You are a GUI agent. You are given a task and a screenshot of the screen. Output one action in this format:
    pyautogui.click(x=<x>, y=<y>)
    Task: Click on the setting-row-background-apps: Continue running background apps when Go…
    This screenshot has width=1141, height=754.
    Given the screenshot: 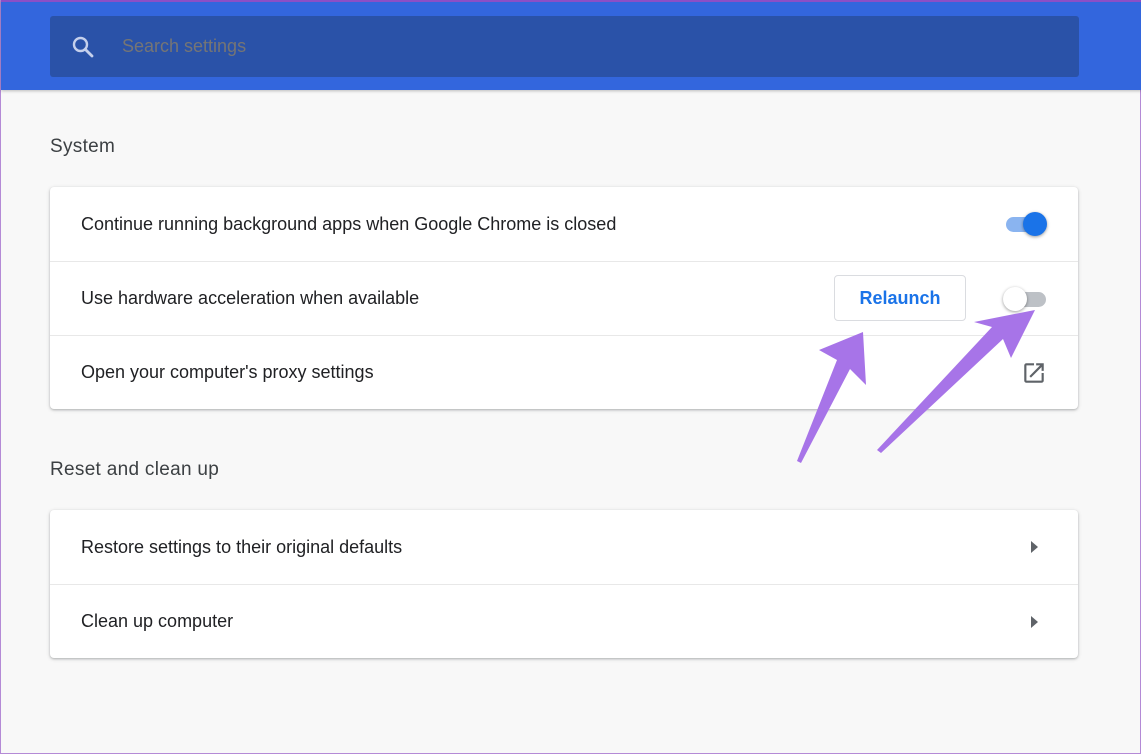 What is the action you would take?
    pyautogui.click(x=564, y=224)
    